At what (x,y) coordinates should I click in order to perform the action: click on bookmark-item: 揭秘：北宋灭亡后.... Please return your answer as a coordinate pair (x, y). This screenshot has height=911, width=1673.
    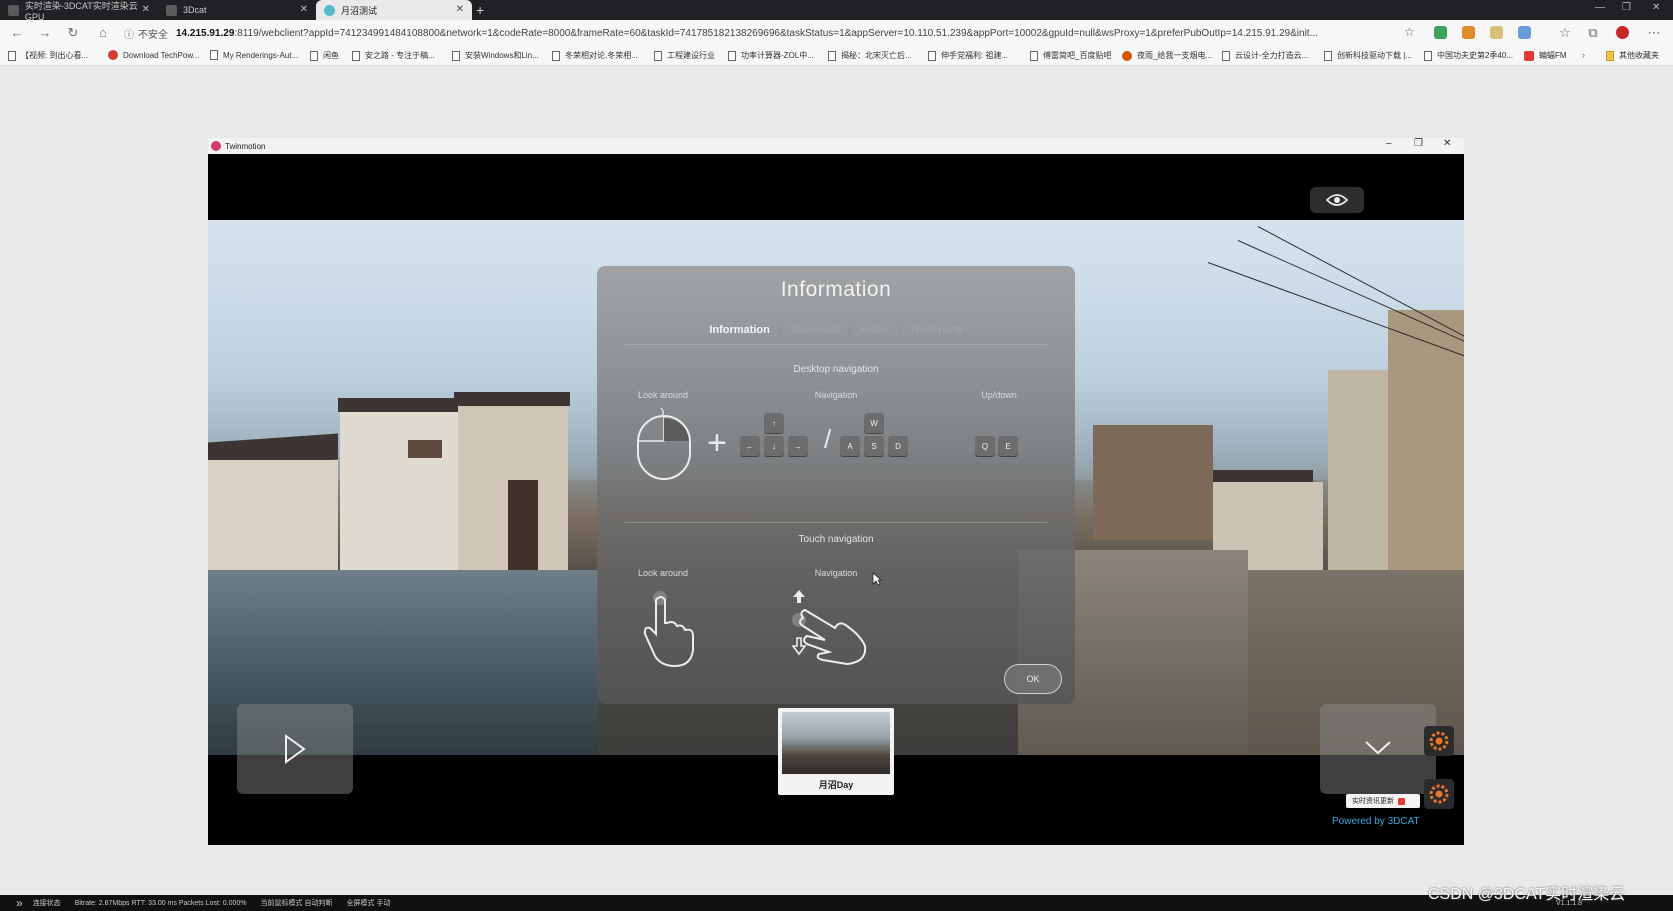
    Looking at the image, I should click on (870, 55).